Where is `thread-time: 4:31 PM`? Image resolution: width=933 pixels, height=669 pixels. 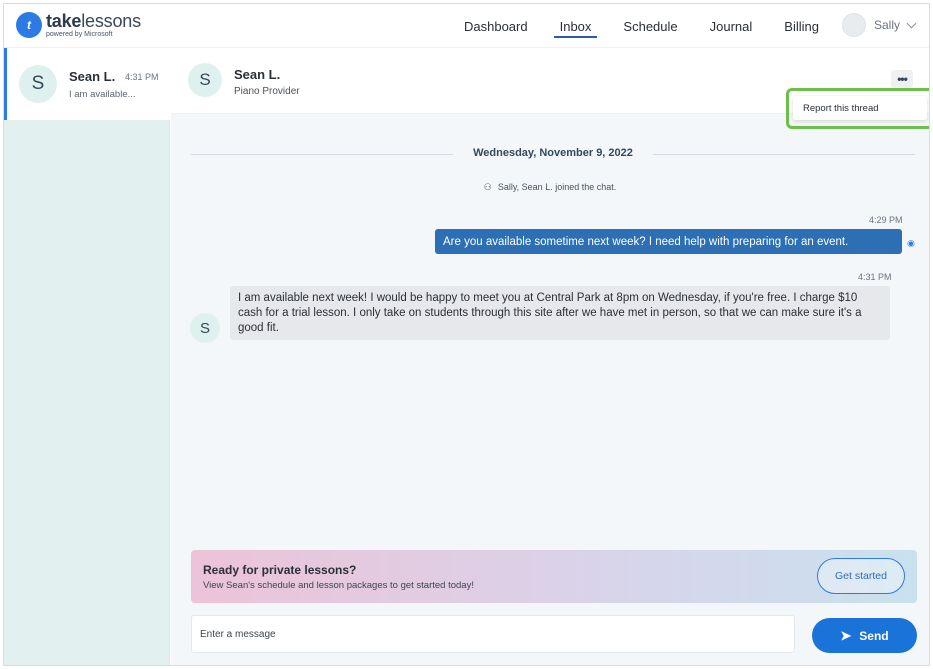
thread-time: 4:31 PM is located at coordinates (142, 77).